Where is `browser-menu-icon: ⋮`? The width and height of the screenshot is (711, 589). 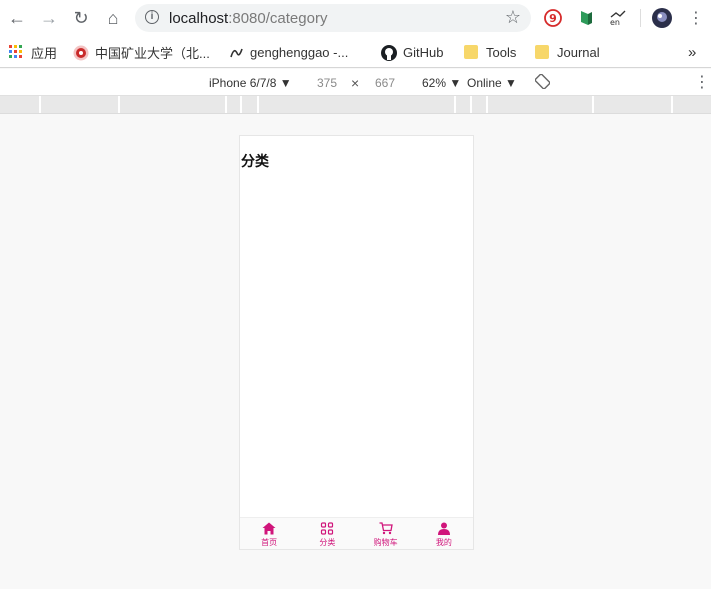
browser-menu-icon: ⋮ is located at coordinates (696, 18).